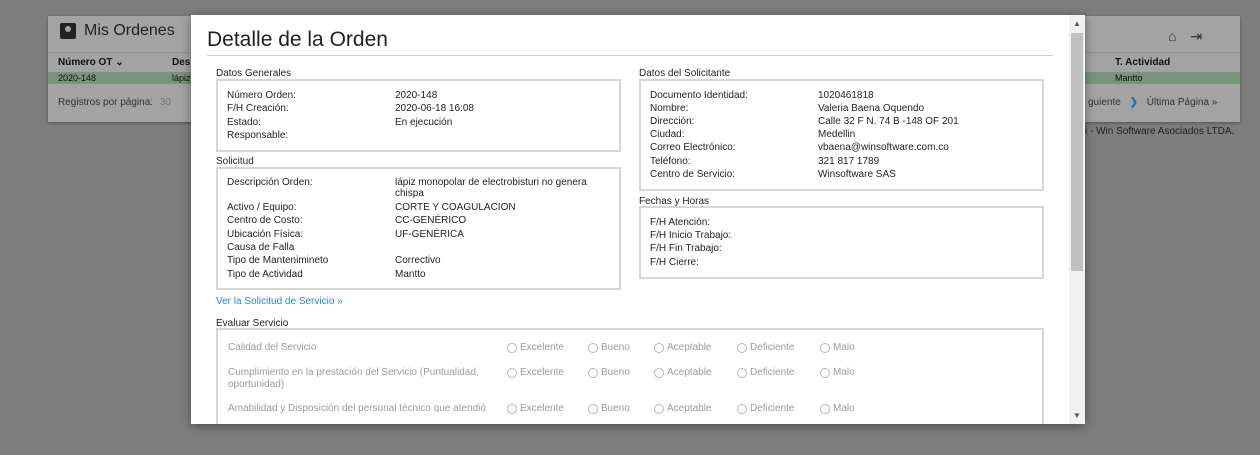  What do you see at coordinates (1142, 62) in the screenshot?
I see `col-t-actividad: T. Actividad` at bounding box center [1142, 62].